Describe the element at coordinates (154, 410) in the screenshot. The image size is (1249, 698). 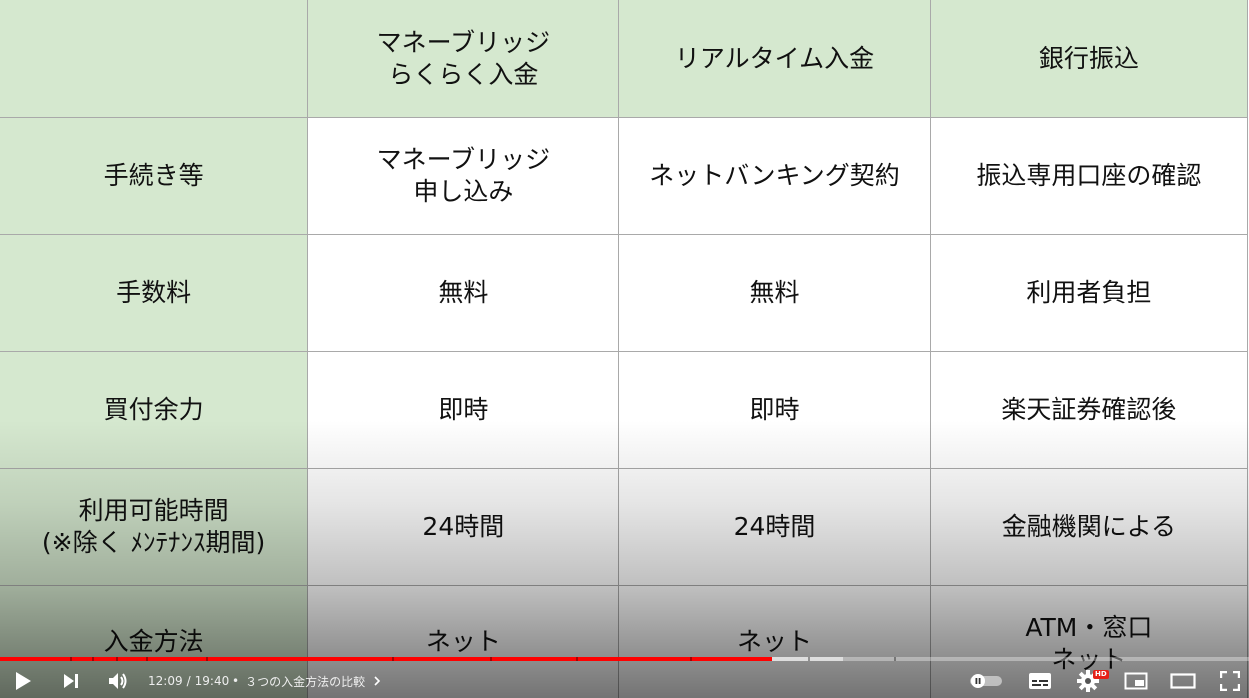
I see `row-label: 買付余力` at that location.